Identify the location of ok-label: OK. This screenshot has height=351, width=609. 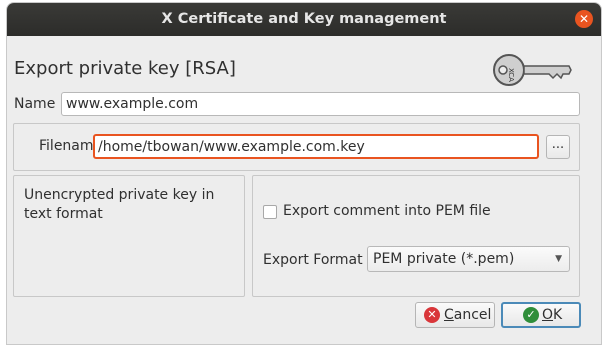
(552, 315).